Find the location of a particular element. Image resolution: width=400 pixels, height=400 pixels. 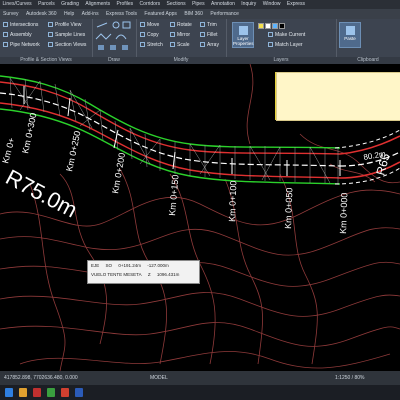

move-icon is located at coordinates (142, 24).